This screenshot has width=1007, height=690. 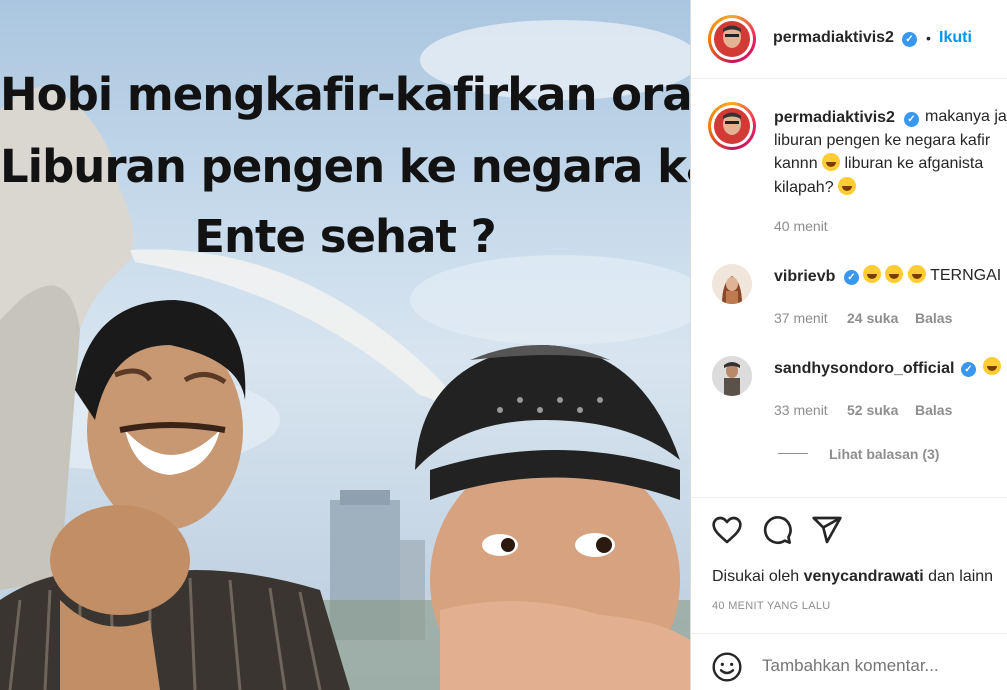 What do you see at coordinates (345, 166) in the screenshot?
I see `meme-text-line-2: Liburan pengen ke negara kafir` at bounding box center [345, 166].